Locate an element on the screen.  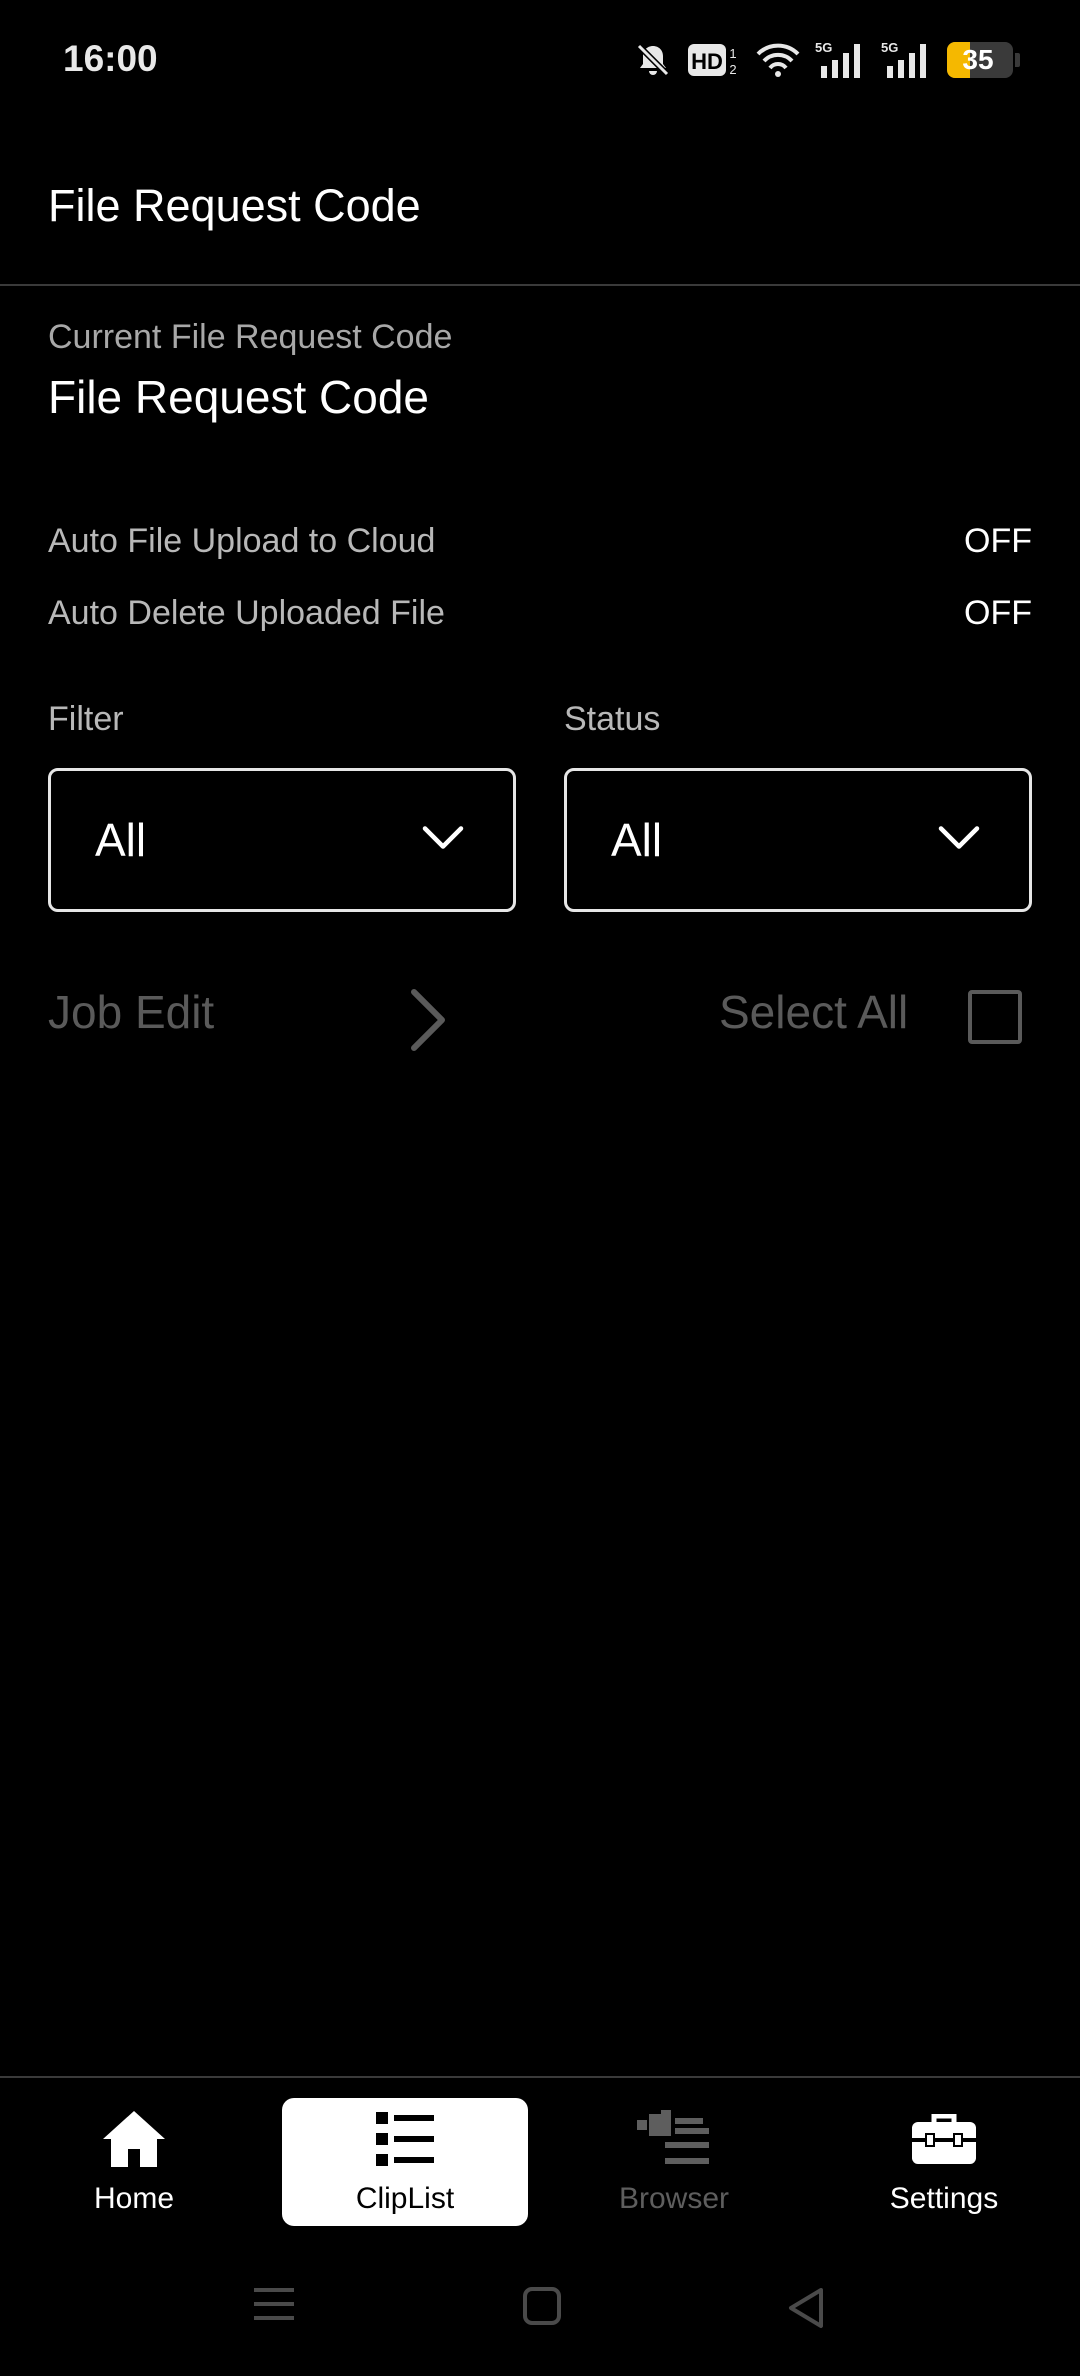
nav-home: Home is located at coordinates (134, 2162).